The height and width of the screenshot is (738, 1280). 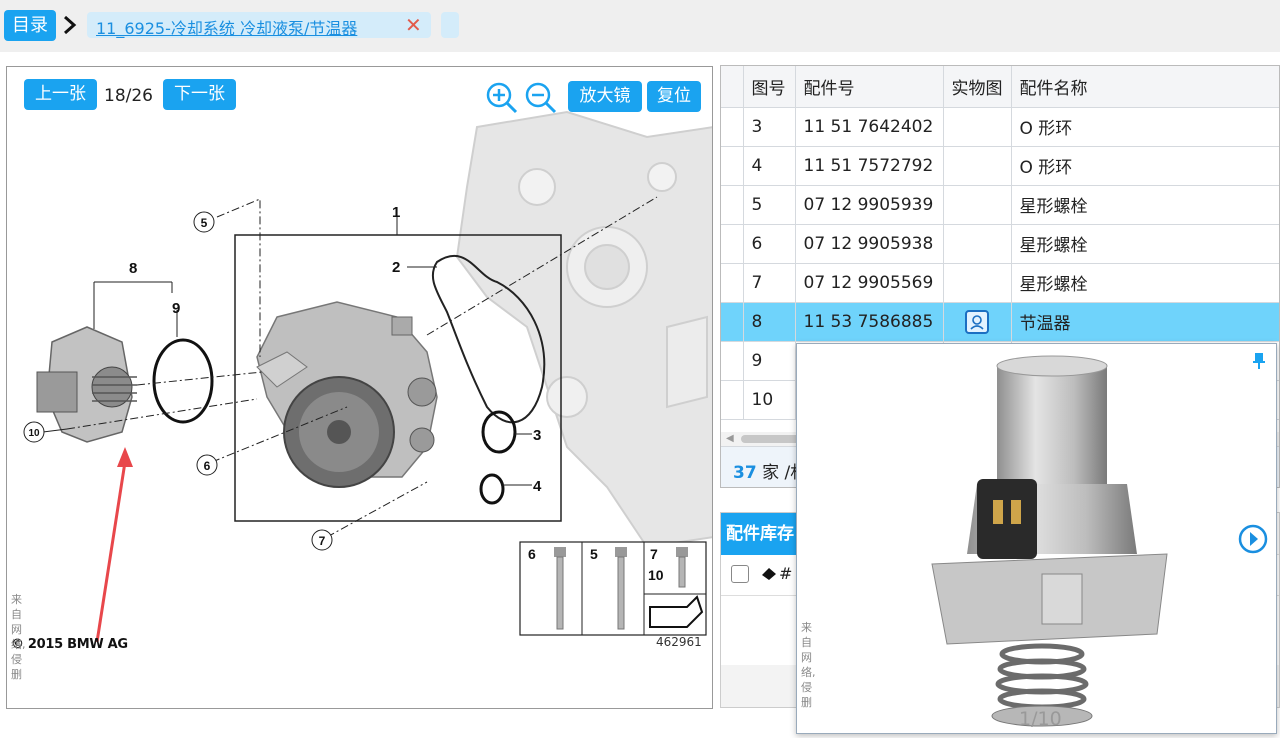 I want to click on supplier-count-unit: 家 /, so click(x=776, y=473).